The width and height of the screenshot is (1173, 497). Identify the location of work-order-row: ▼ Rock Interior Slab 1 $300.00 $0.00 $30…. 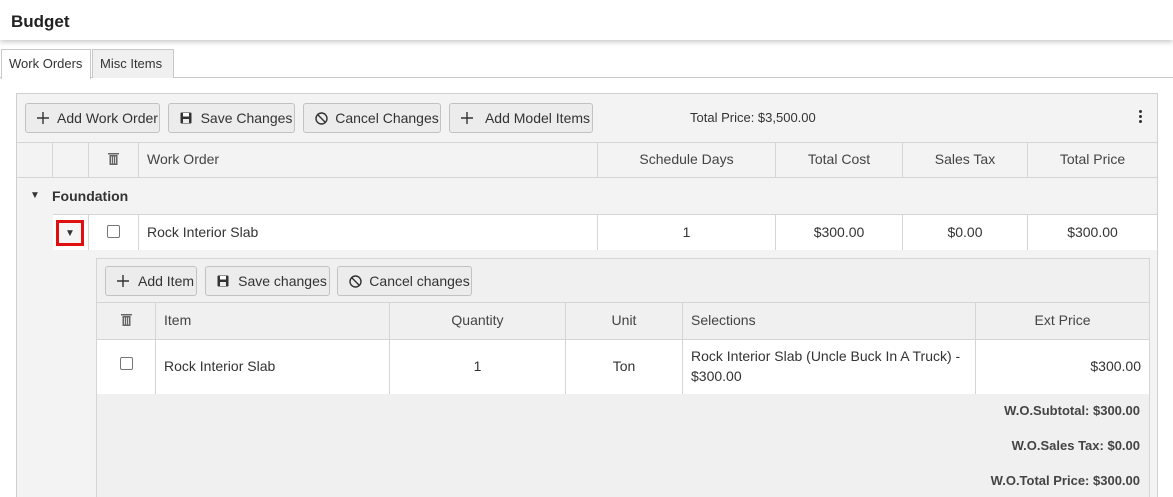
(605, 232).